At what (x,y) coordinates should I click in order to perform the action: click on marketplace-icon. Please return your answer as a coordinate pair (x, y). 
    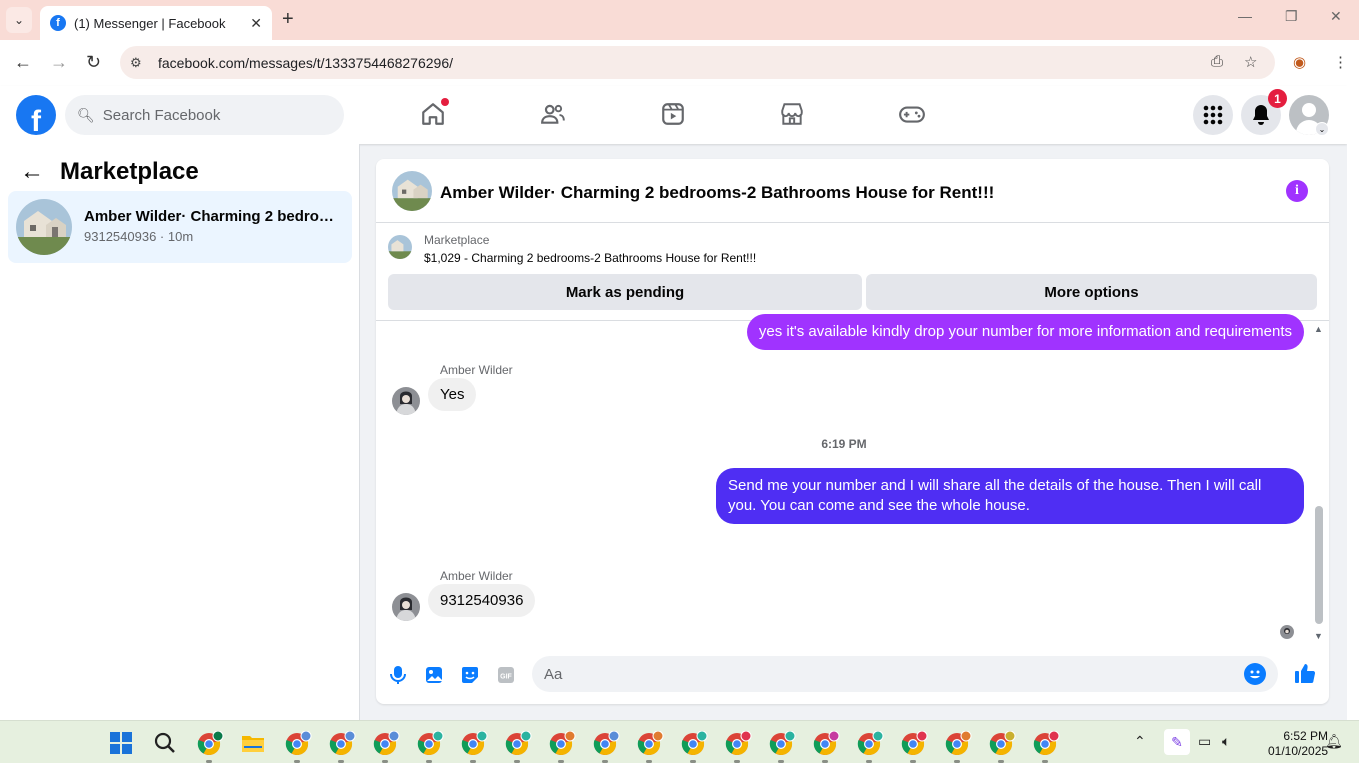
    Looking at the image, I should click on (792, 114).